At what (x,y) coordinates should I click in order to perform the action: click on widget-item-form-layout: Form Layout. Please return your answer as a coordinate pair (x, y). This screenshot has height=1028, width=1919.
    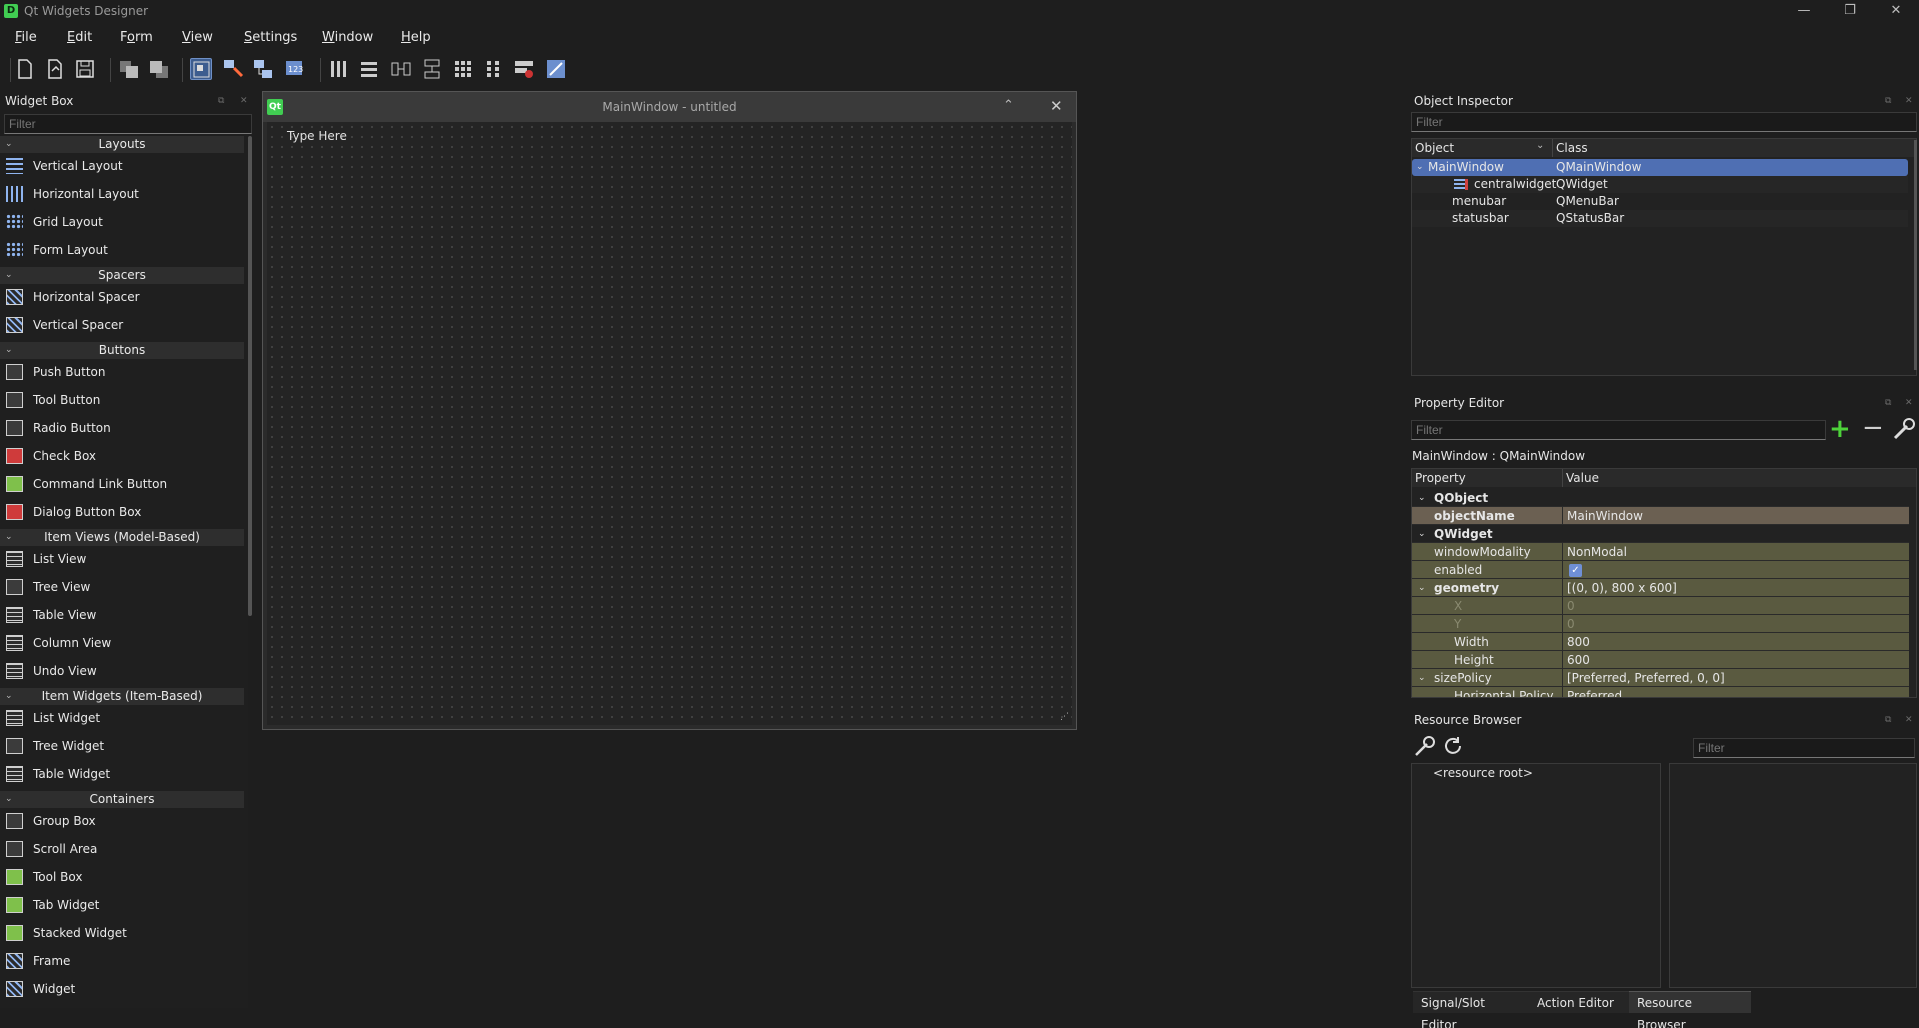
    Looking at the image, I should click on (125, 250).